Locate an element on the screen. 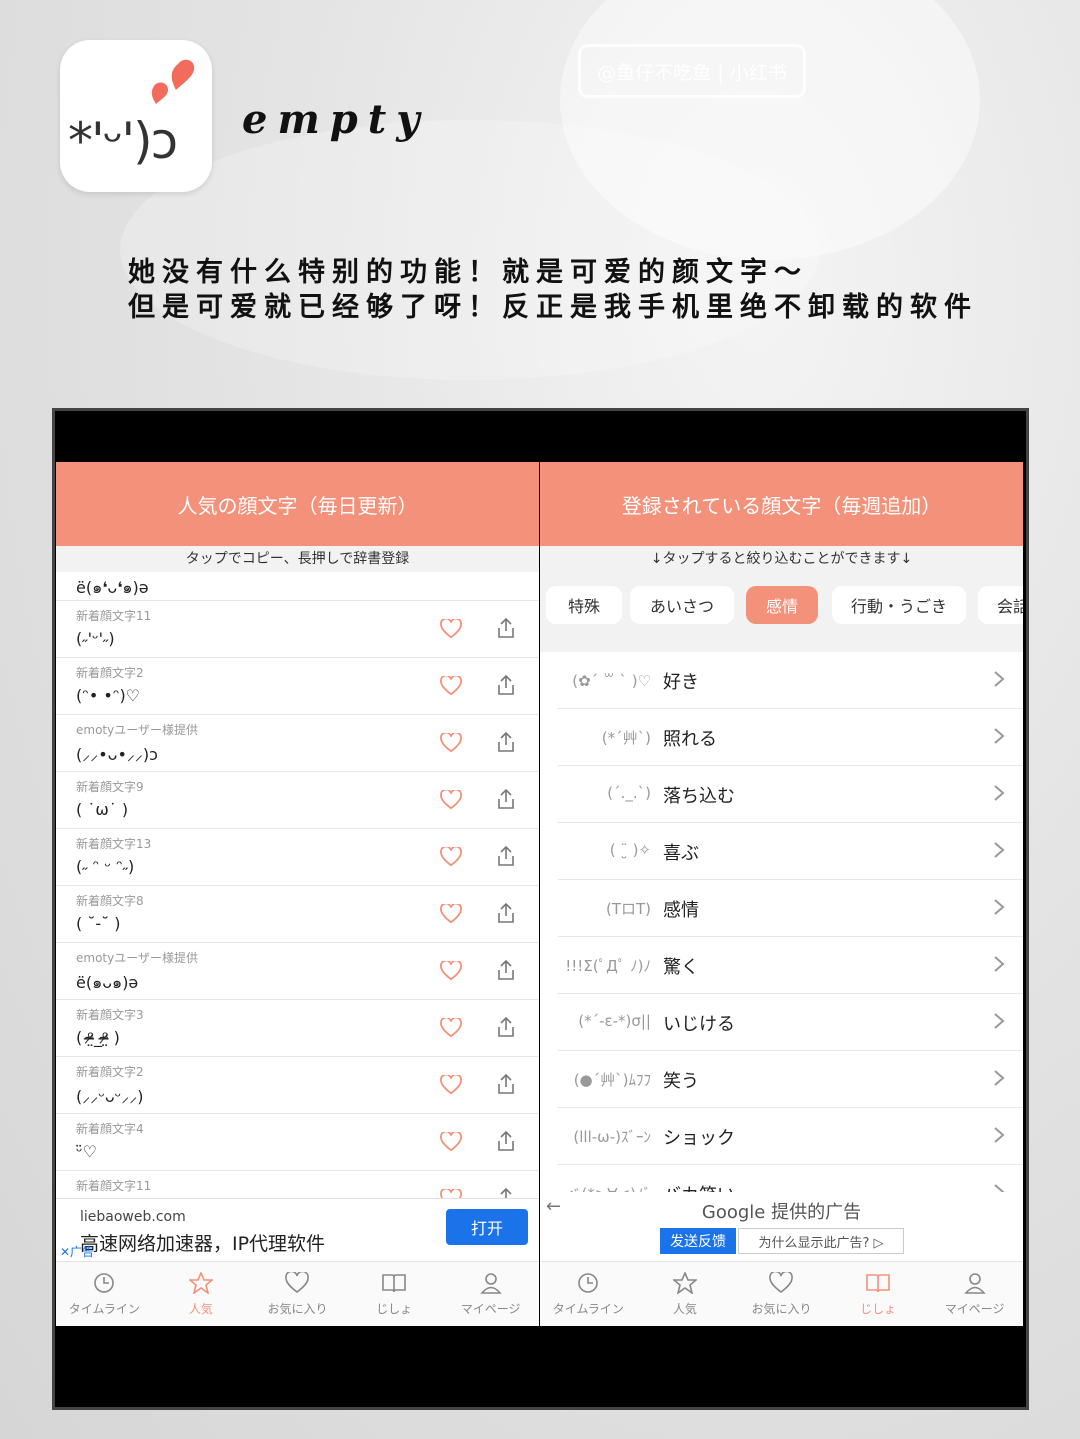 This screenshot has height=1439, width=1080. category-row: (✿´ ꒳ ` )♡ 好き is located at coordinates (790, 680).